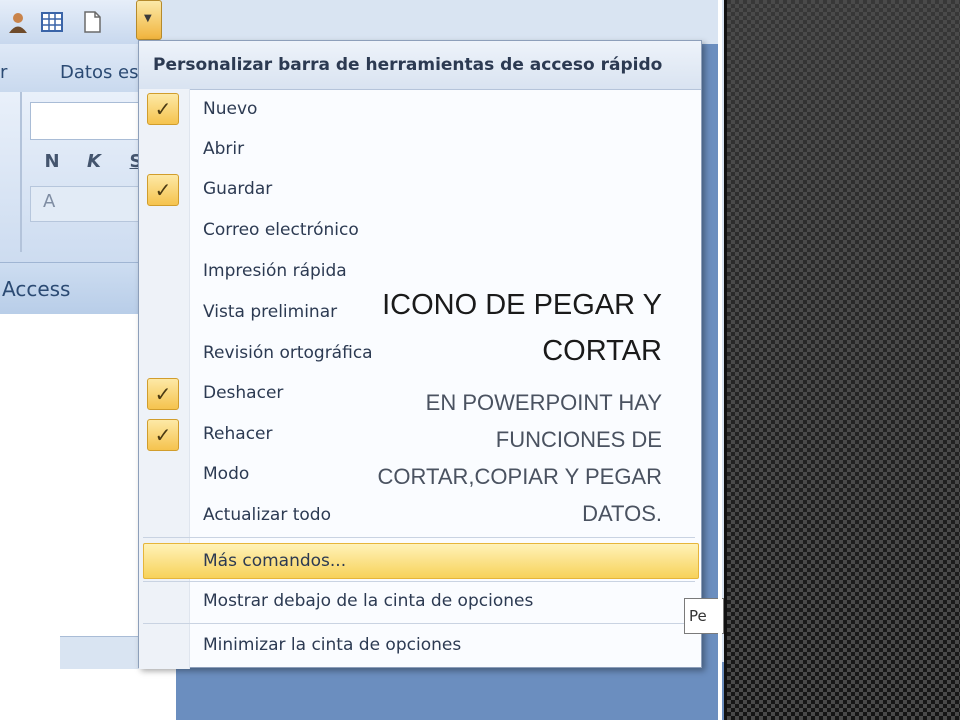 The width and height of the screenshot is (960, 720). What do you see at coordinates (450, 691) in the screenshot?
I see `workspace-background` at bounding box center [450, 691].